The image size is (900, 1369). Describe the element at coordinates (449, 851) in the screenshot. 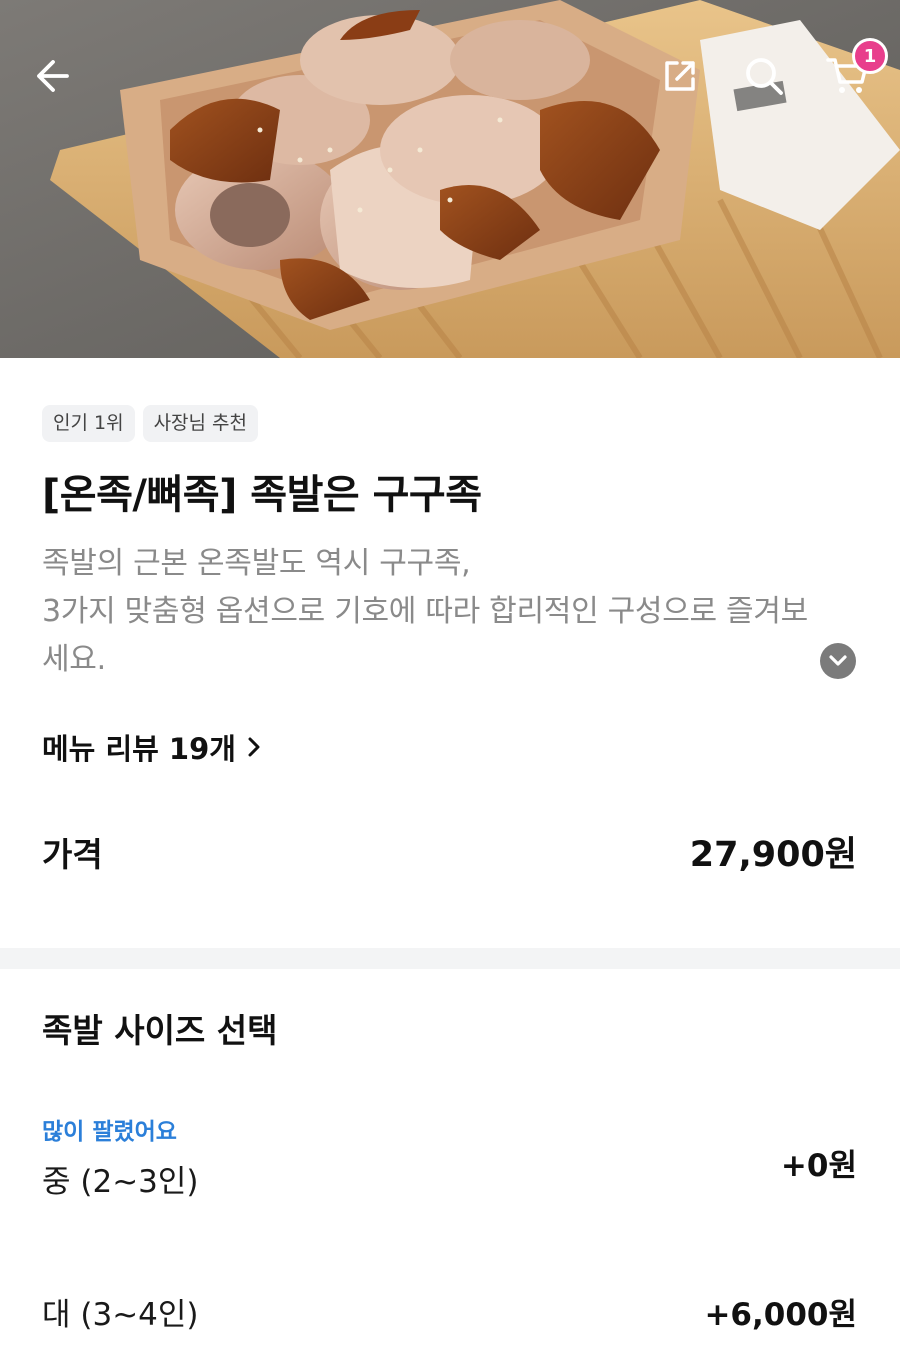

I see `price-row: 가격 27,900원` at that location.